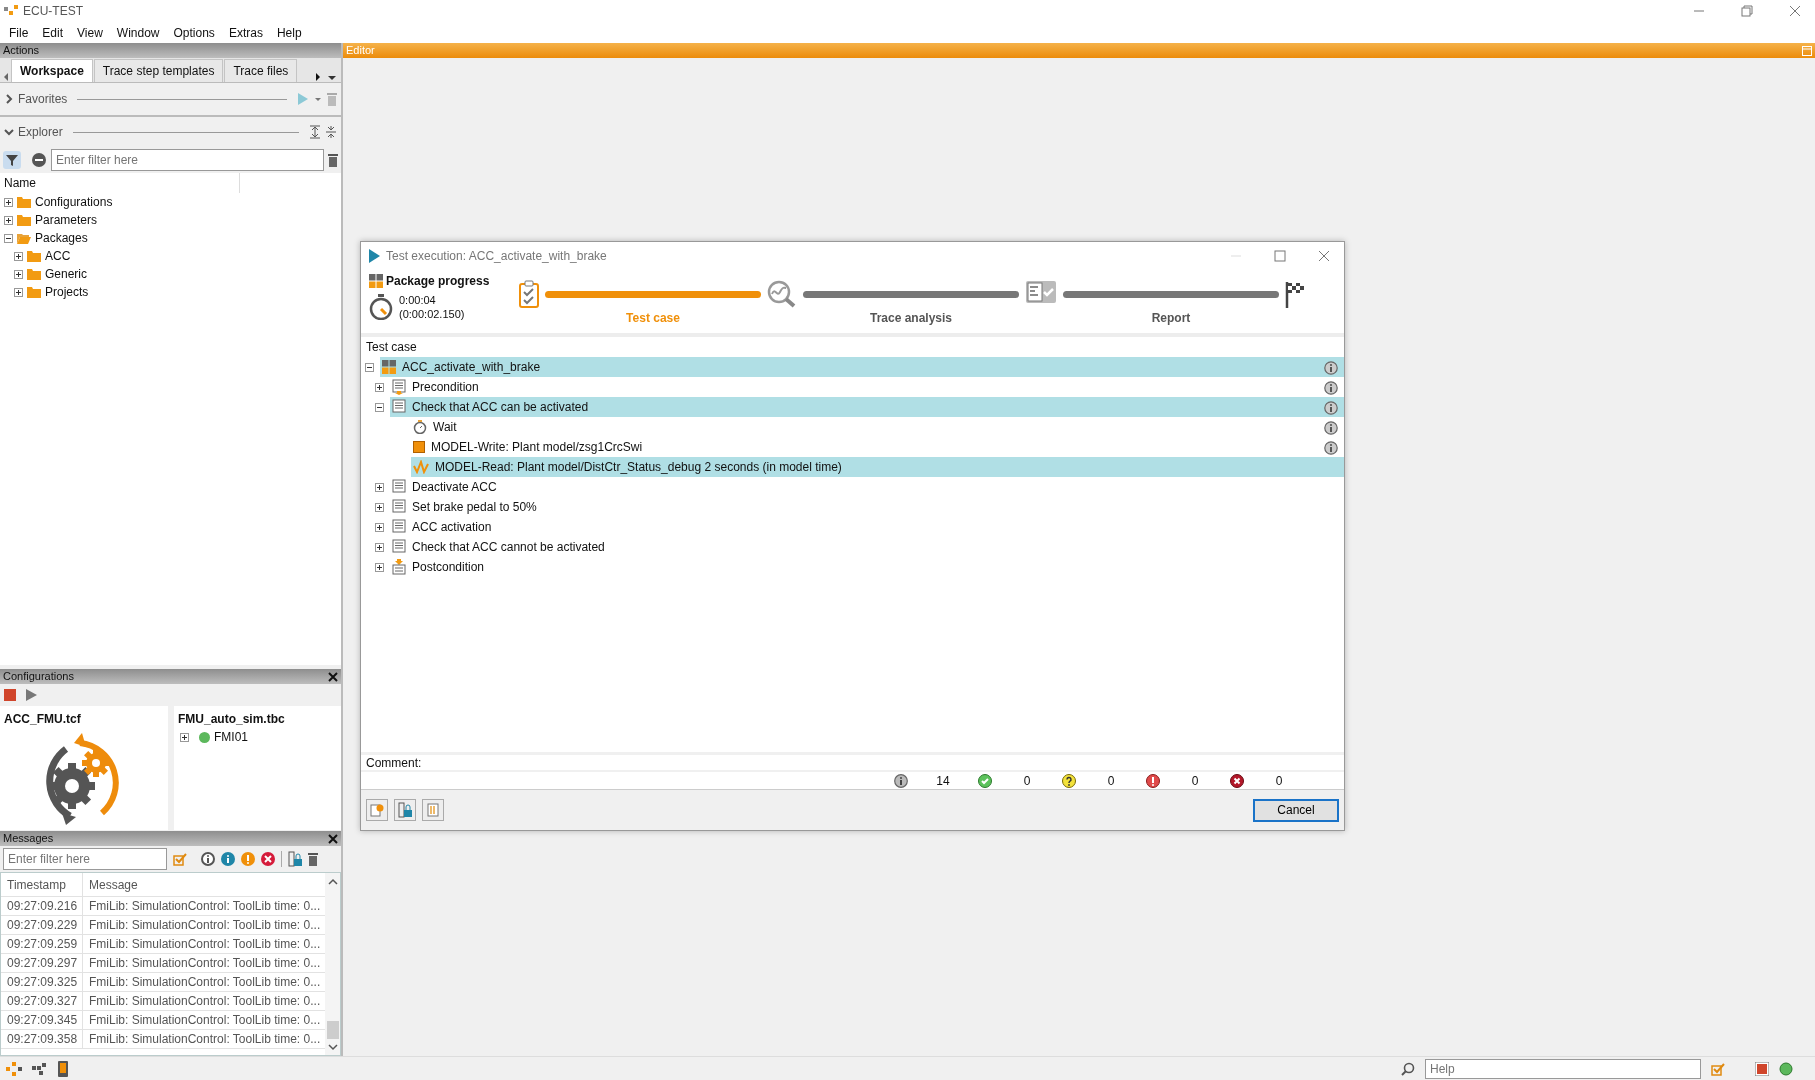 The width and height of the screenshot is (1815, 1080). I want to click on scroll-up-icon, so click(332, 882).